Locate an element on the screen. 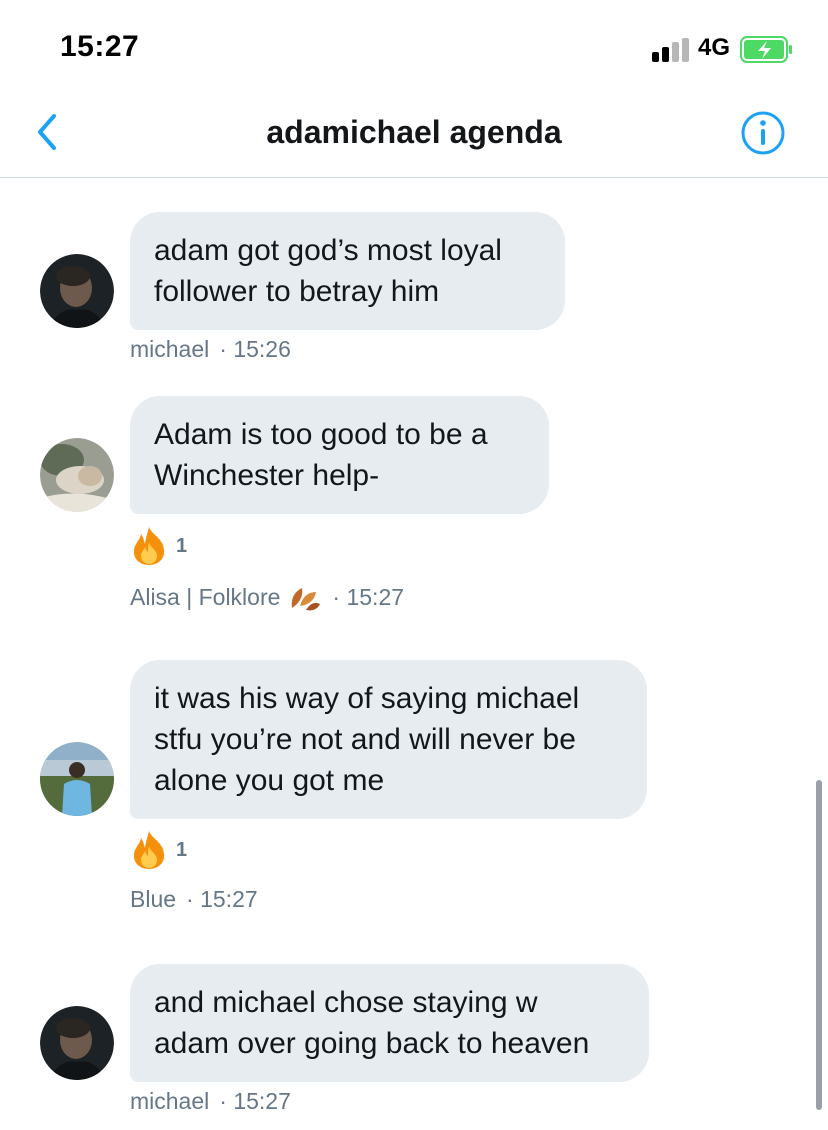 Image resolution: width=828 pixels, height=1130 pixels. message-meta: michael · 15:27 is located at coordinates (212, 1101).